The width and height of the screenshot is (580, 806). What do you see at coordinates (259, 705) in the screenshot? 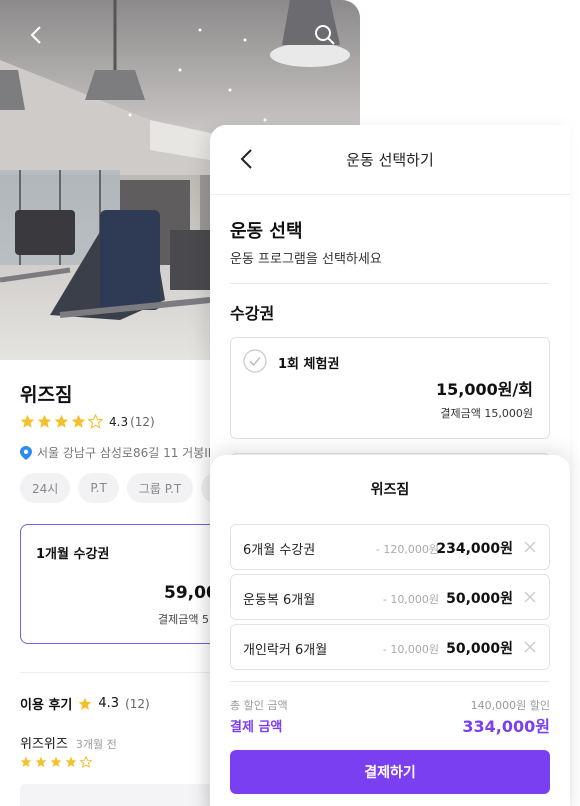
I see `total-discount-label: 총 할인 금액` at bounding box center [259, 705].